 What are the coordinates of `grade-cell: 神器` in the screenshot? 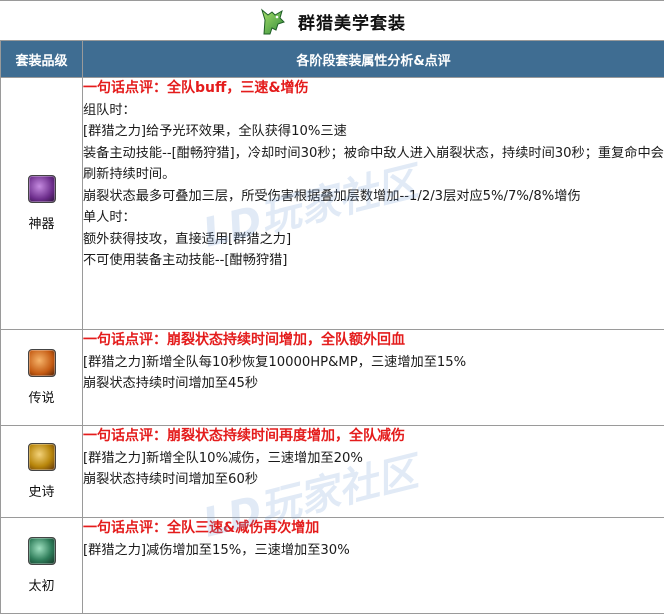 It's located at (41, 203).